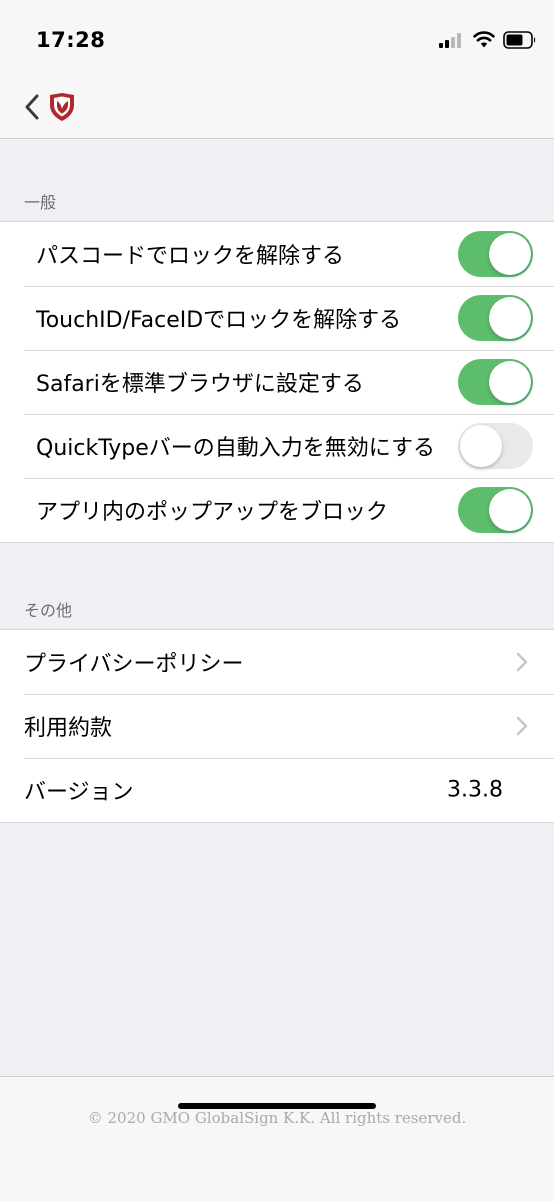  I want to click on version-value: 3.3.8, so click(475, 790).